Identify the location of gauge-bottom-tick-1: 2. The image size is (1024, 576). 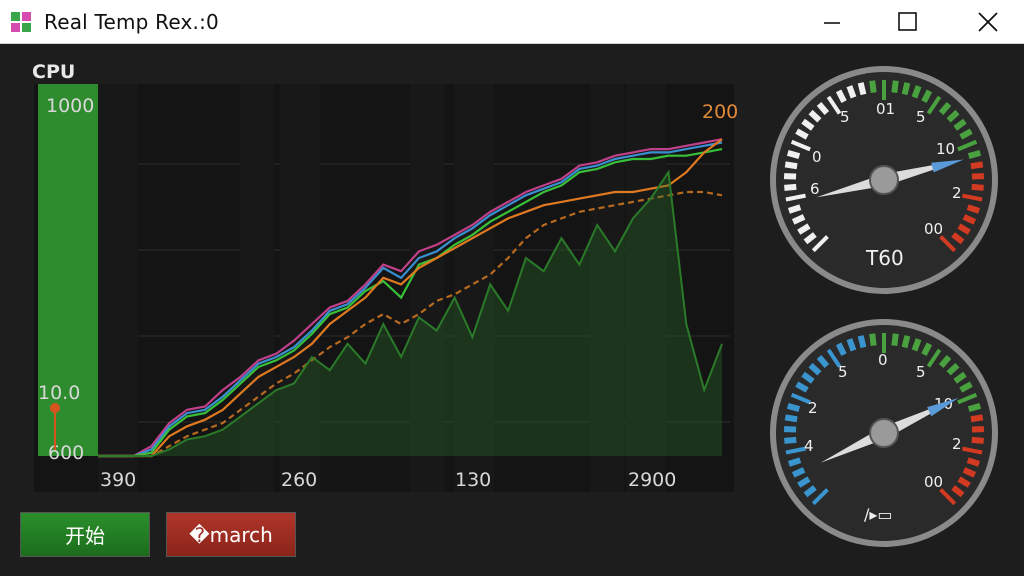
(813, 408).